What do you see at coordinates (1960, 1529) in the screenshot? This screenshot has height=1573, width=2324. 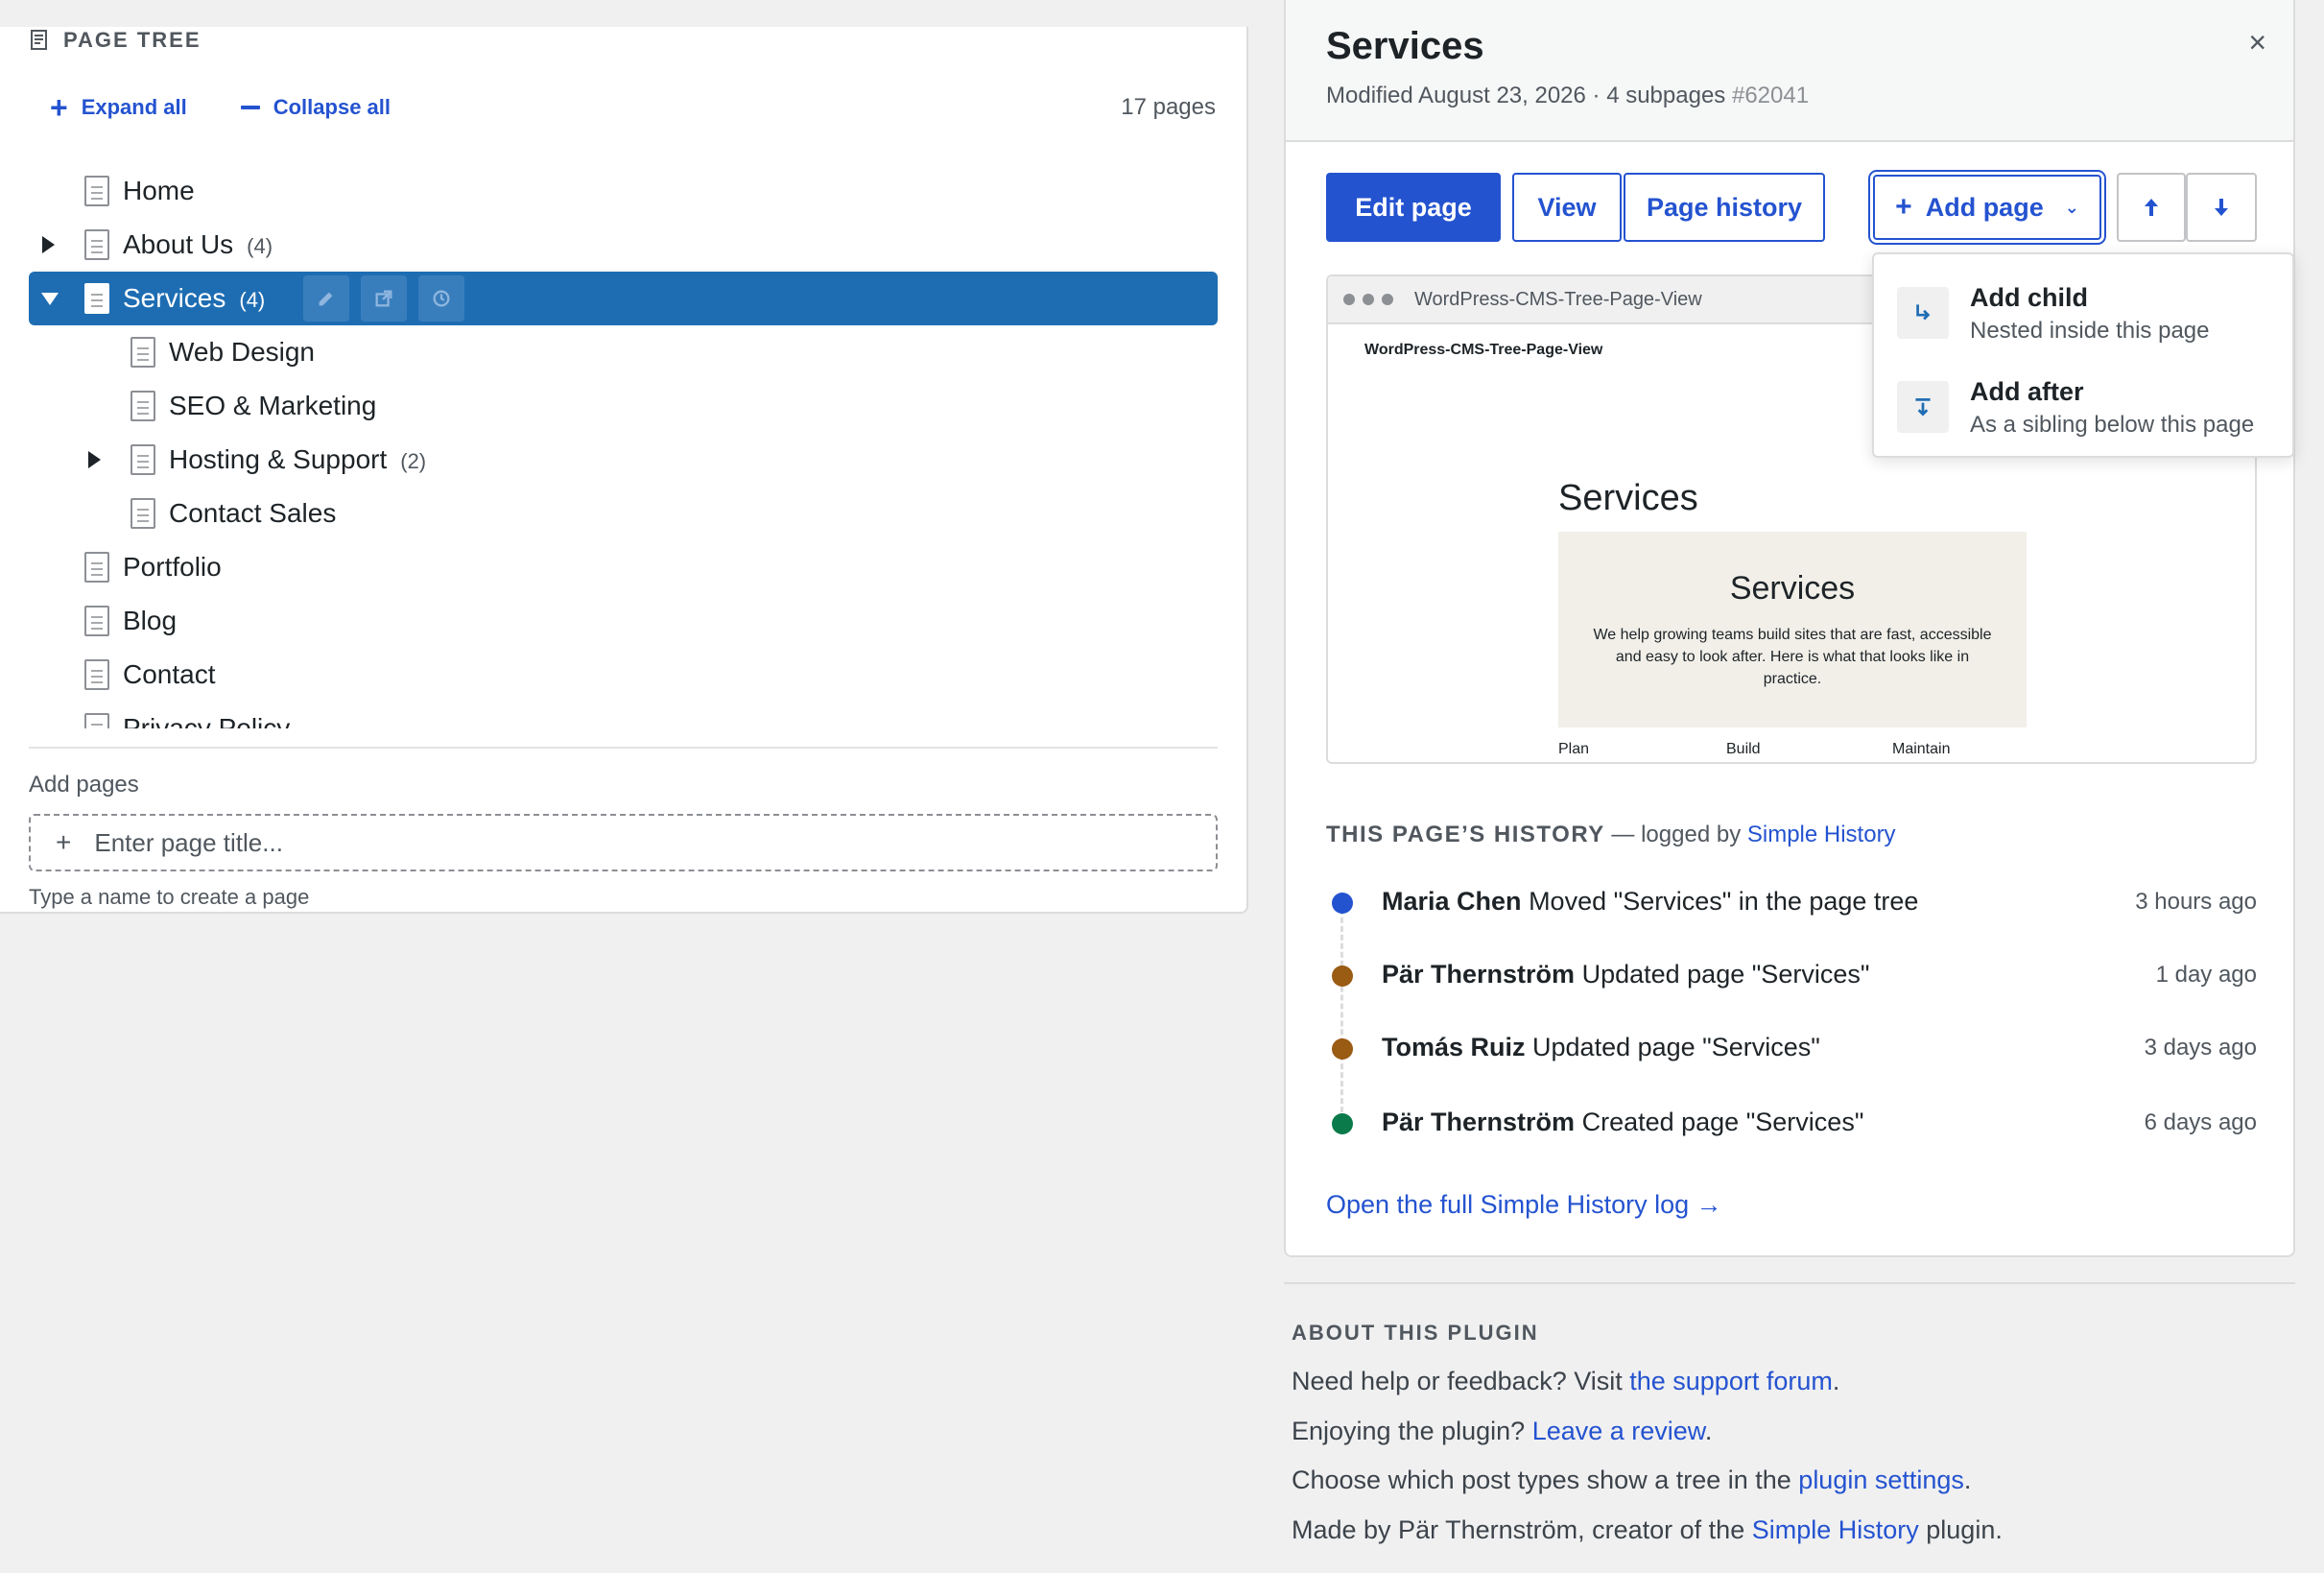 I see `about-text-end: plugin.` at bounding box center [1960, 1529].